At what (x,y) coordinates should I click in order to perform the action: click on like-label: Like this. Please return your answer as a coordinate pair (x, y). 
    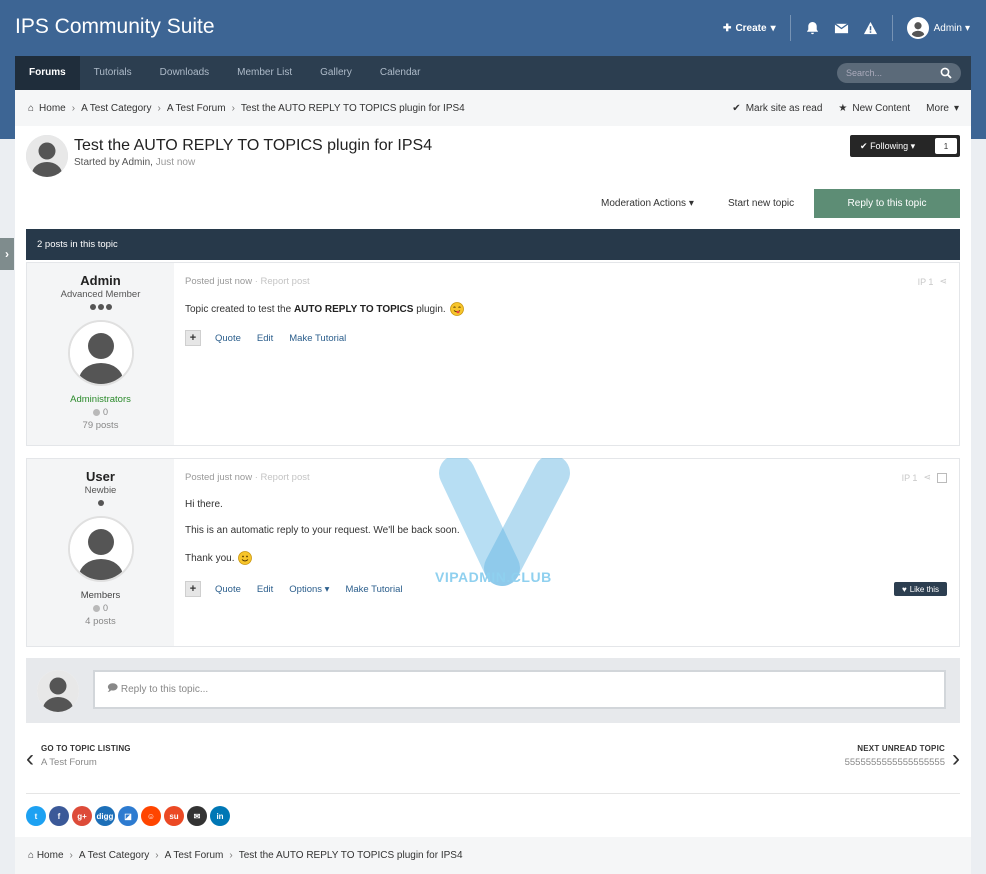
    Looking at the image, I should click on (924, 589).